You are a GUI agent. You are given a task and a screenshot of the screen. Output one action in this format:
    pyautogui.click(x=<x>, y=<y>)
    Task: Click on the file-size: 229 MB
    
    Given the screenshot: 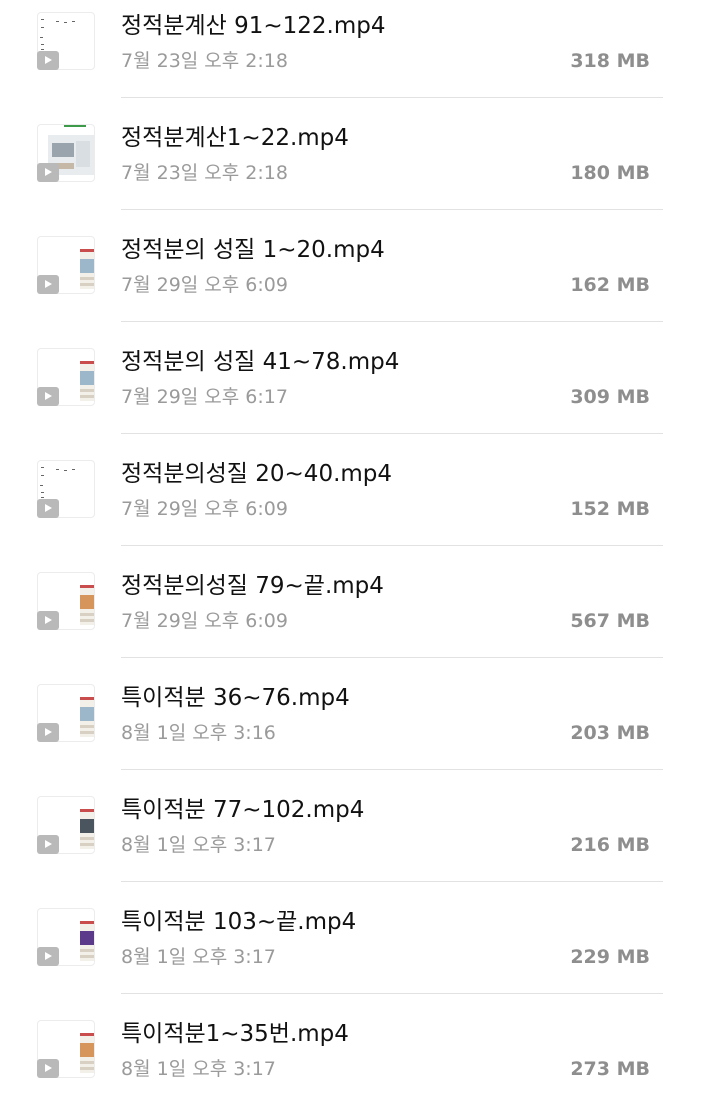 What is the action you would take?
    pyautogui.click(x=610, y=957)
    